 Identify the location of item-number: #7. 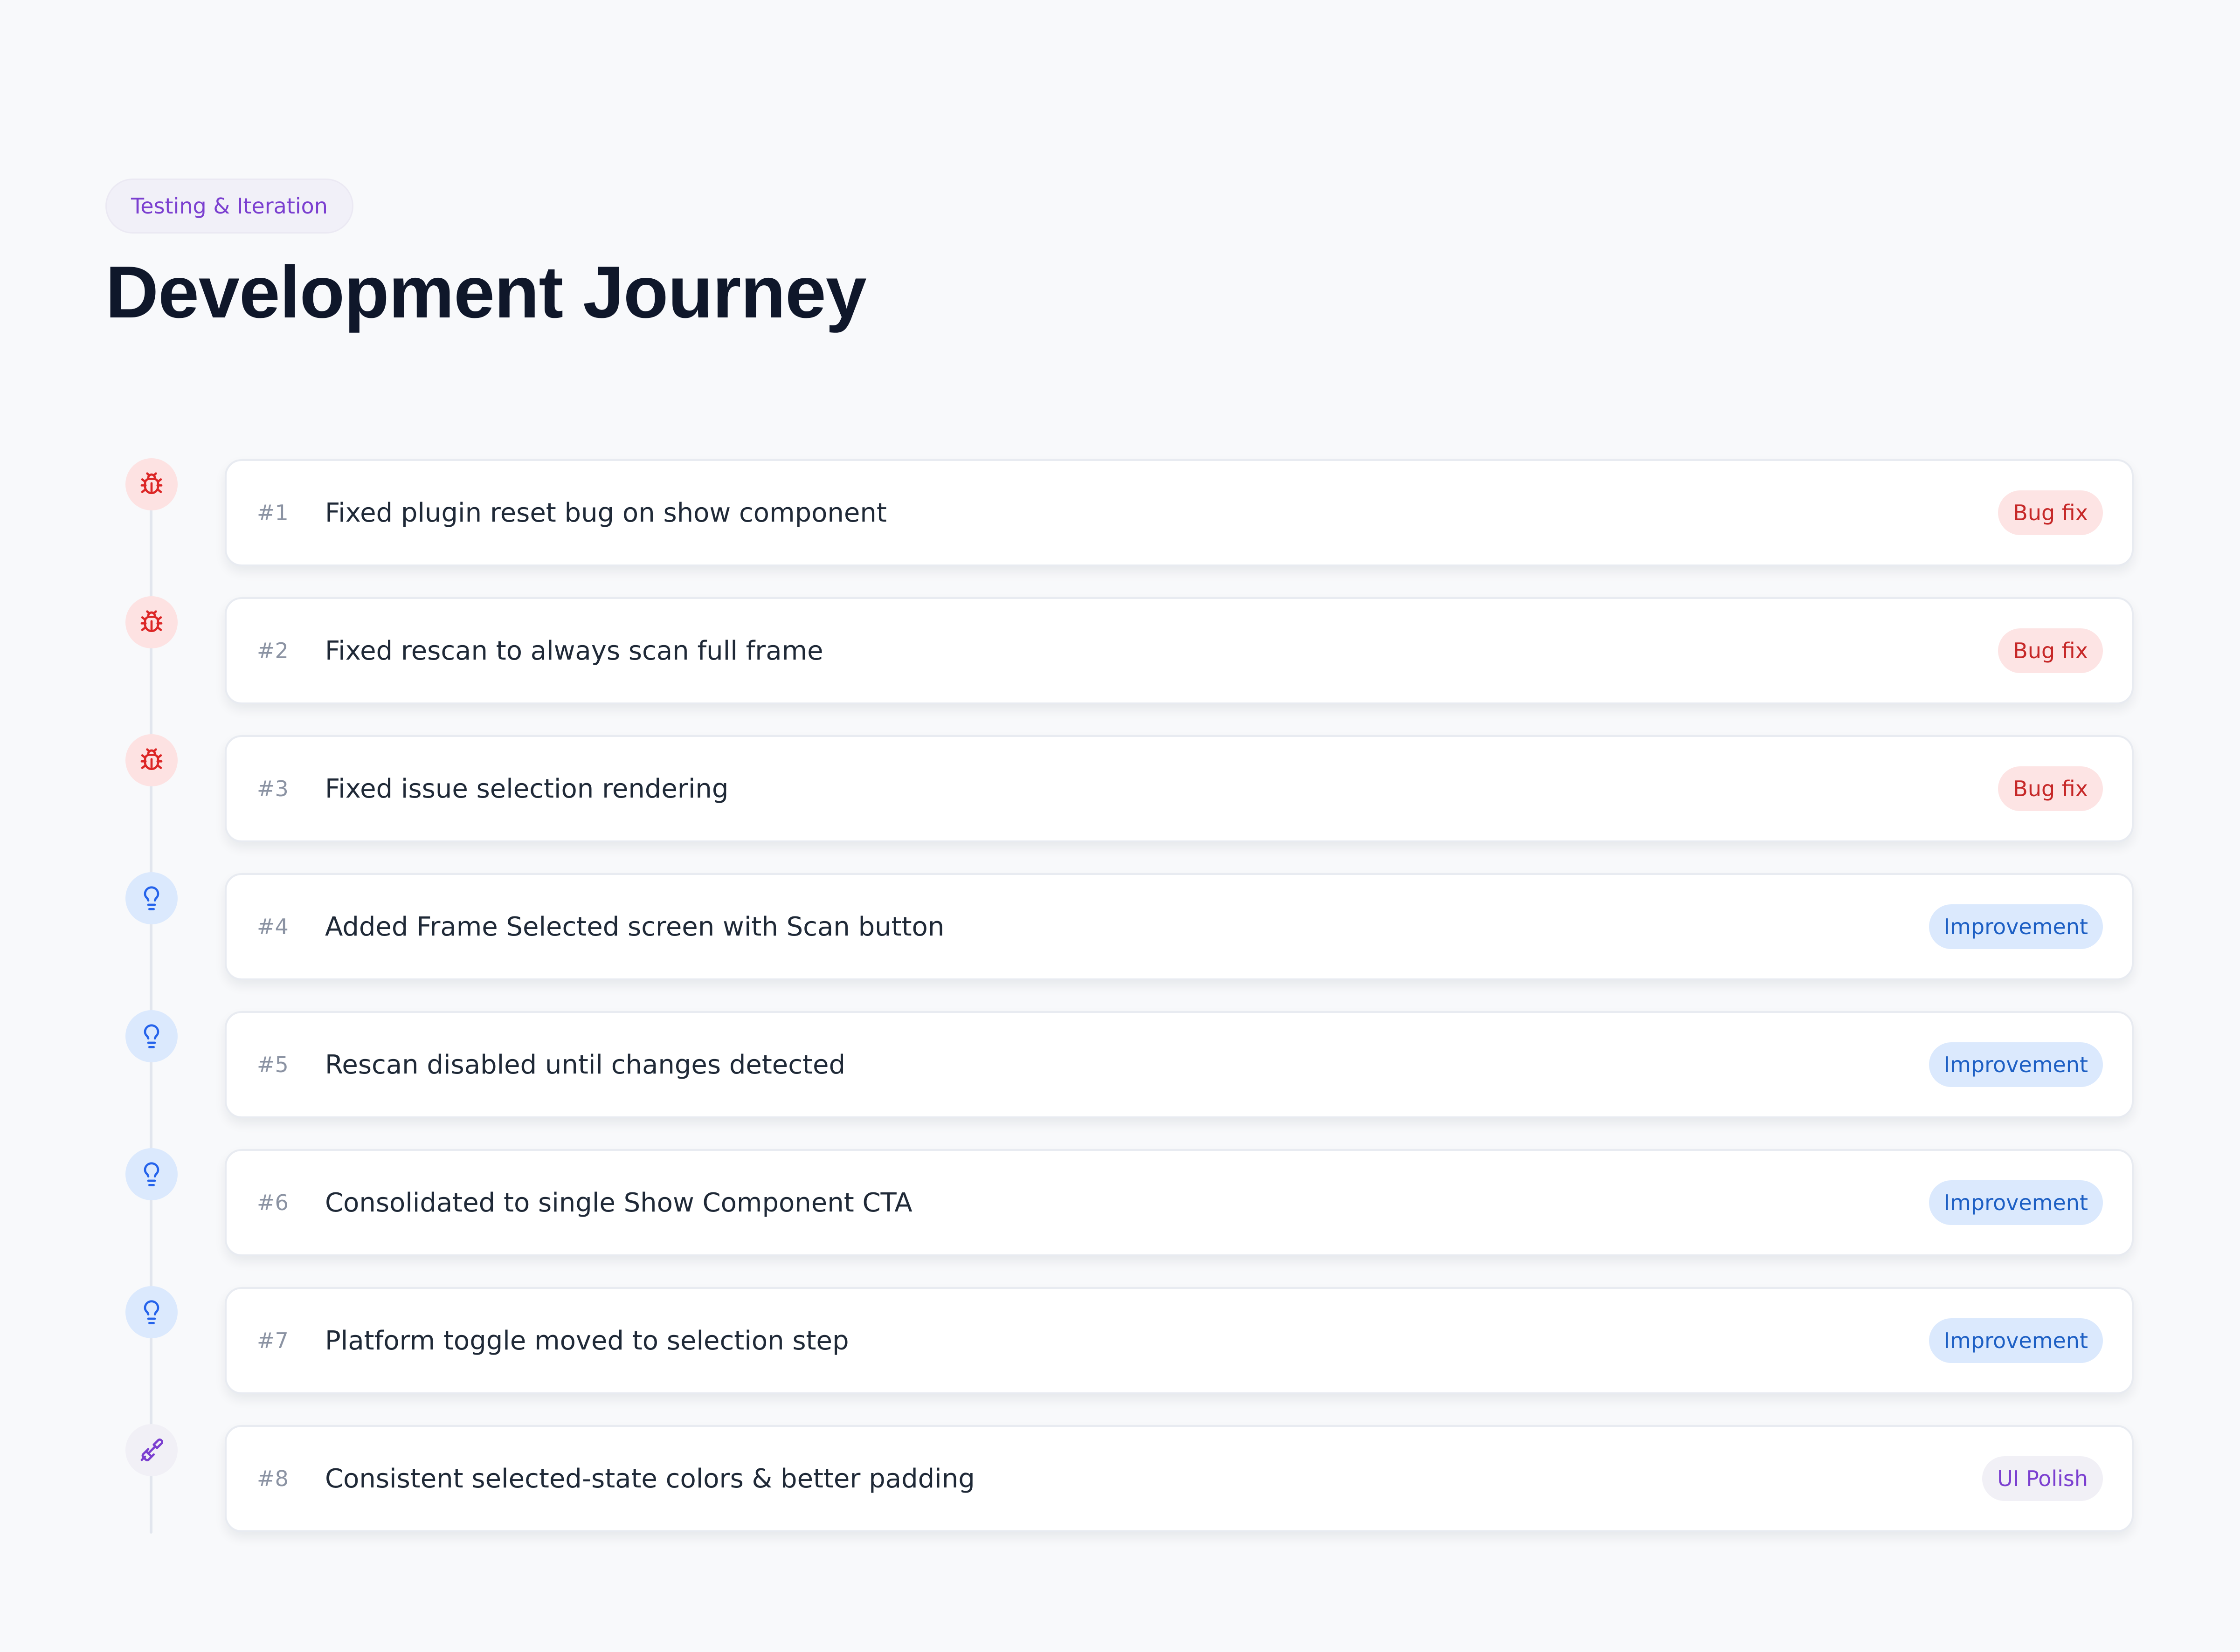
(273, 1341).